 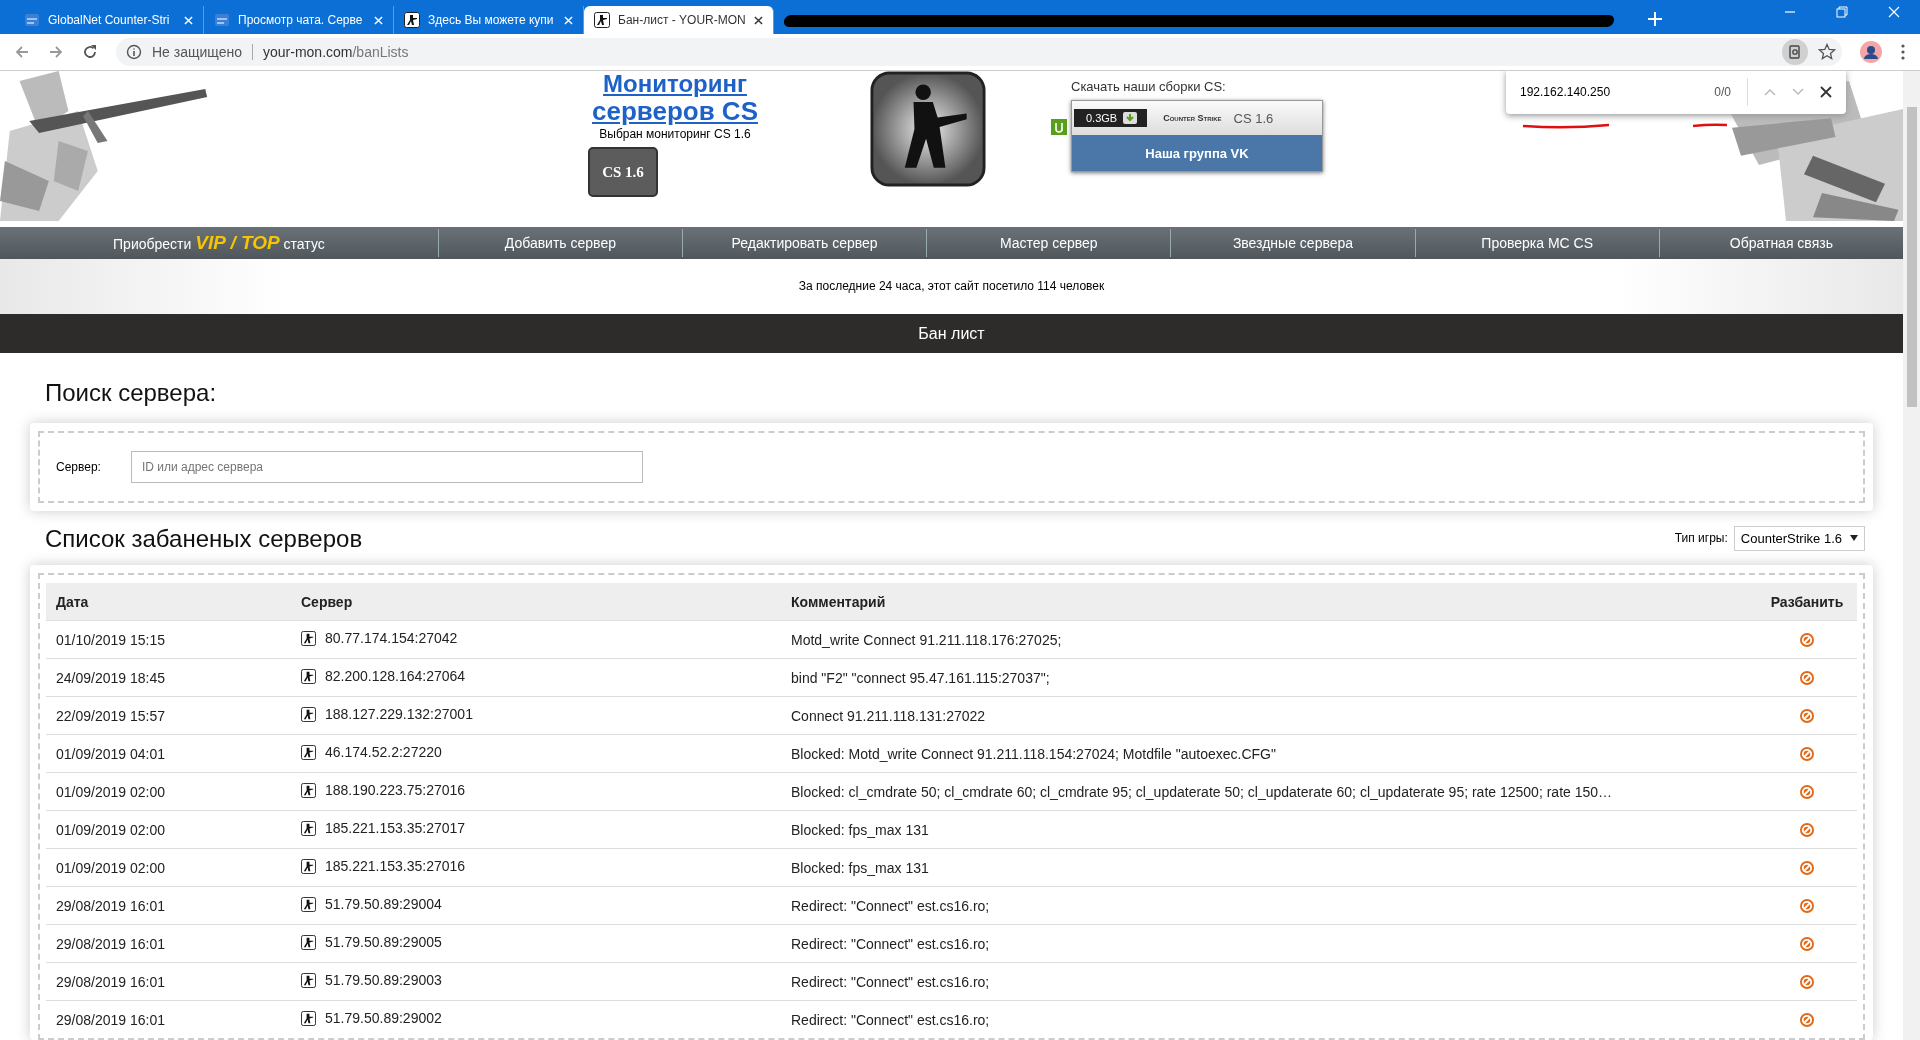 I want to click on page-title: Бан лист, so click(x=951, y=333).